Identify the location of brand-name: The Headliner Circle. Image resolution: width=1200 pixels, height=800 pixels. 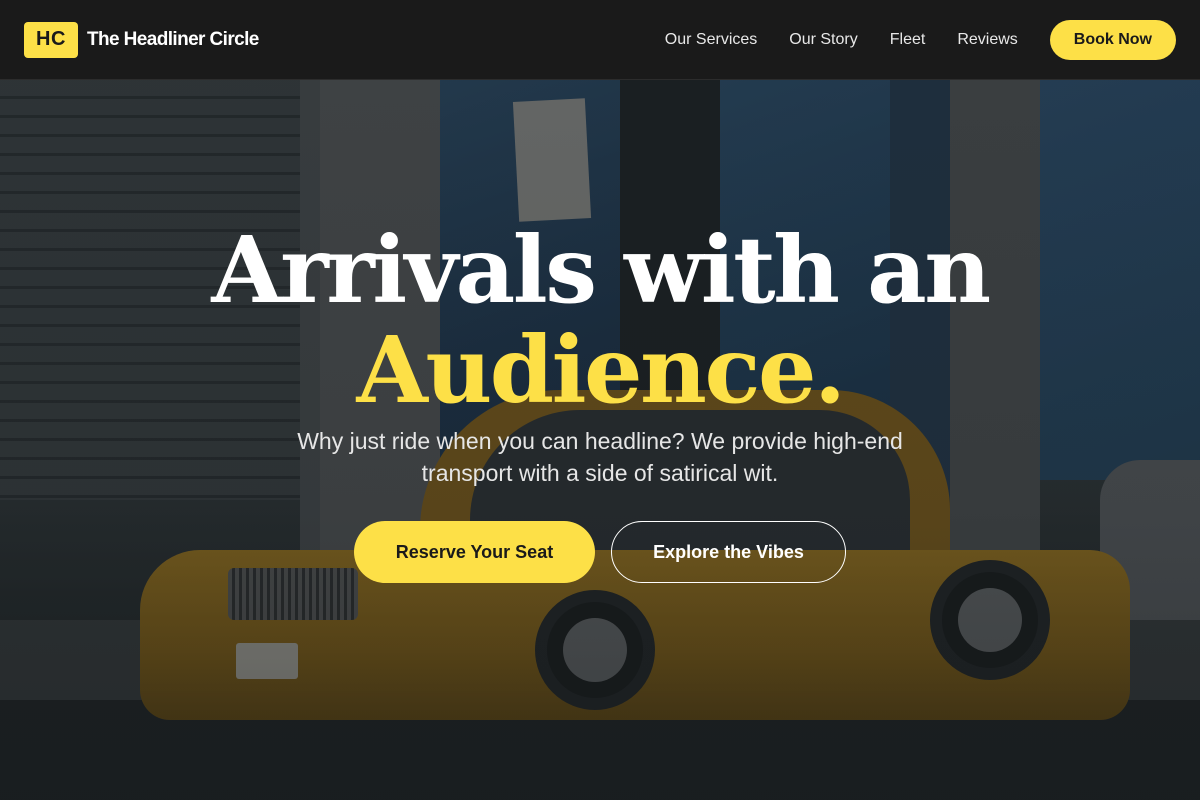
(173, 40).